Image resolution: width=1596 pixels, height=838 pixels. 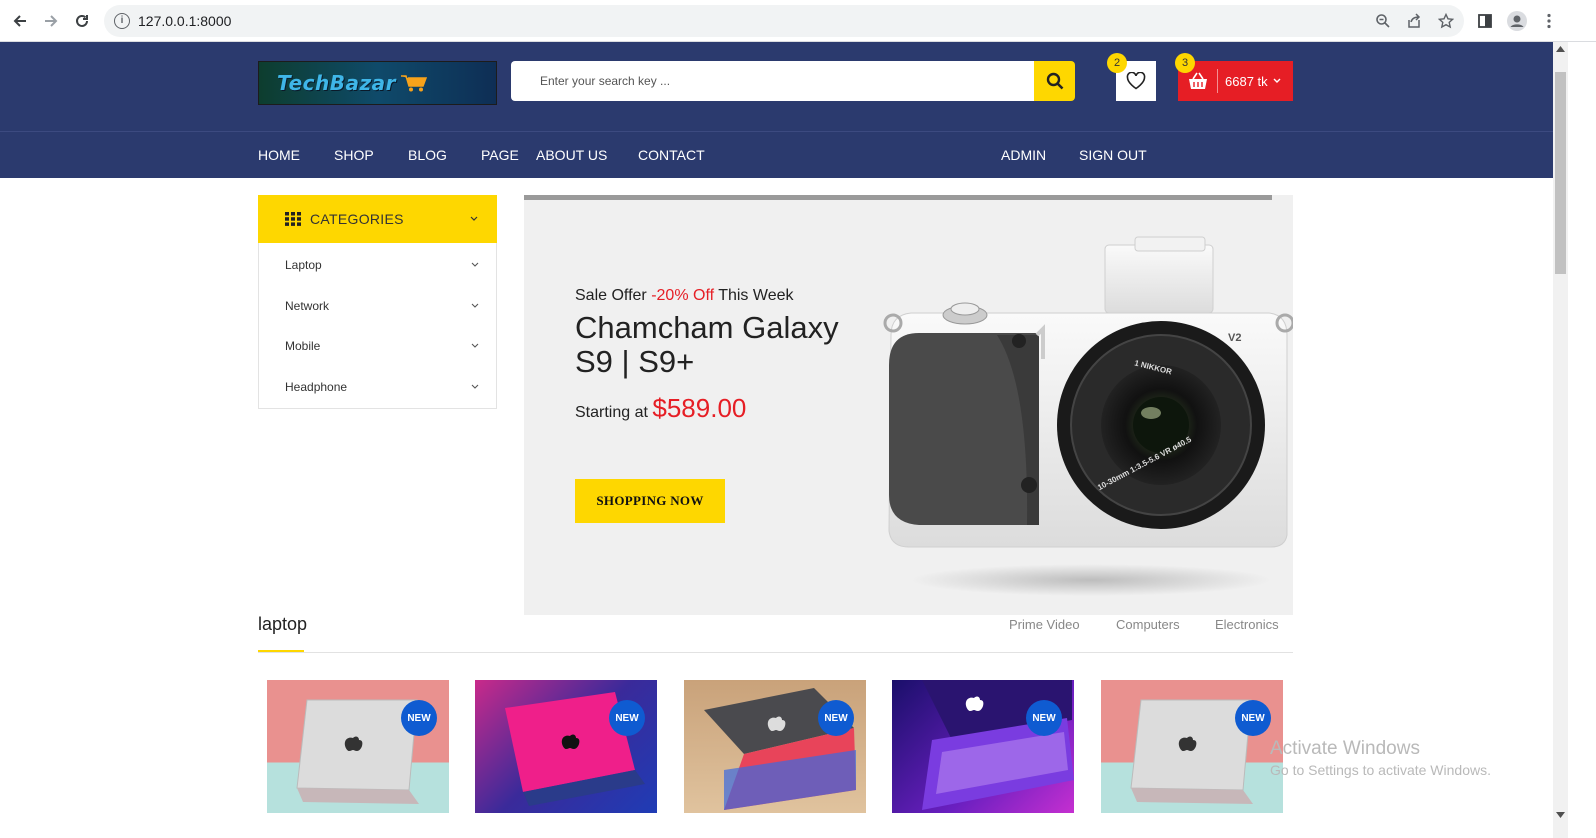 I want to click on grid-icon, so click(x=293, y=219).